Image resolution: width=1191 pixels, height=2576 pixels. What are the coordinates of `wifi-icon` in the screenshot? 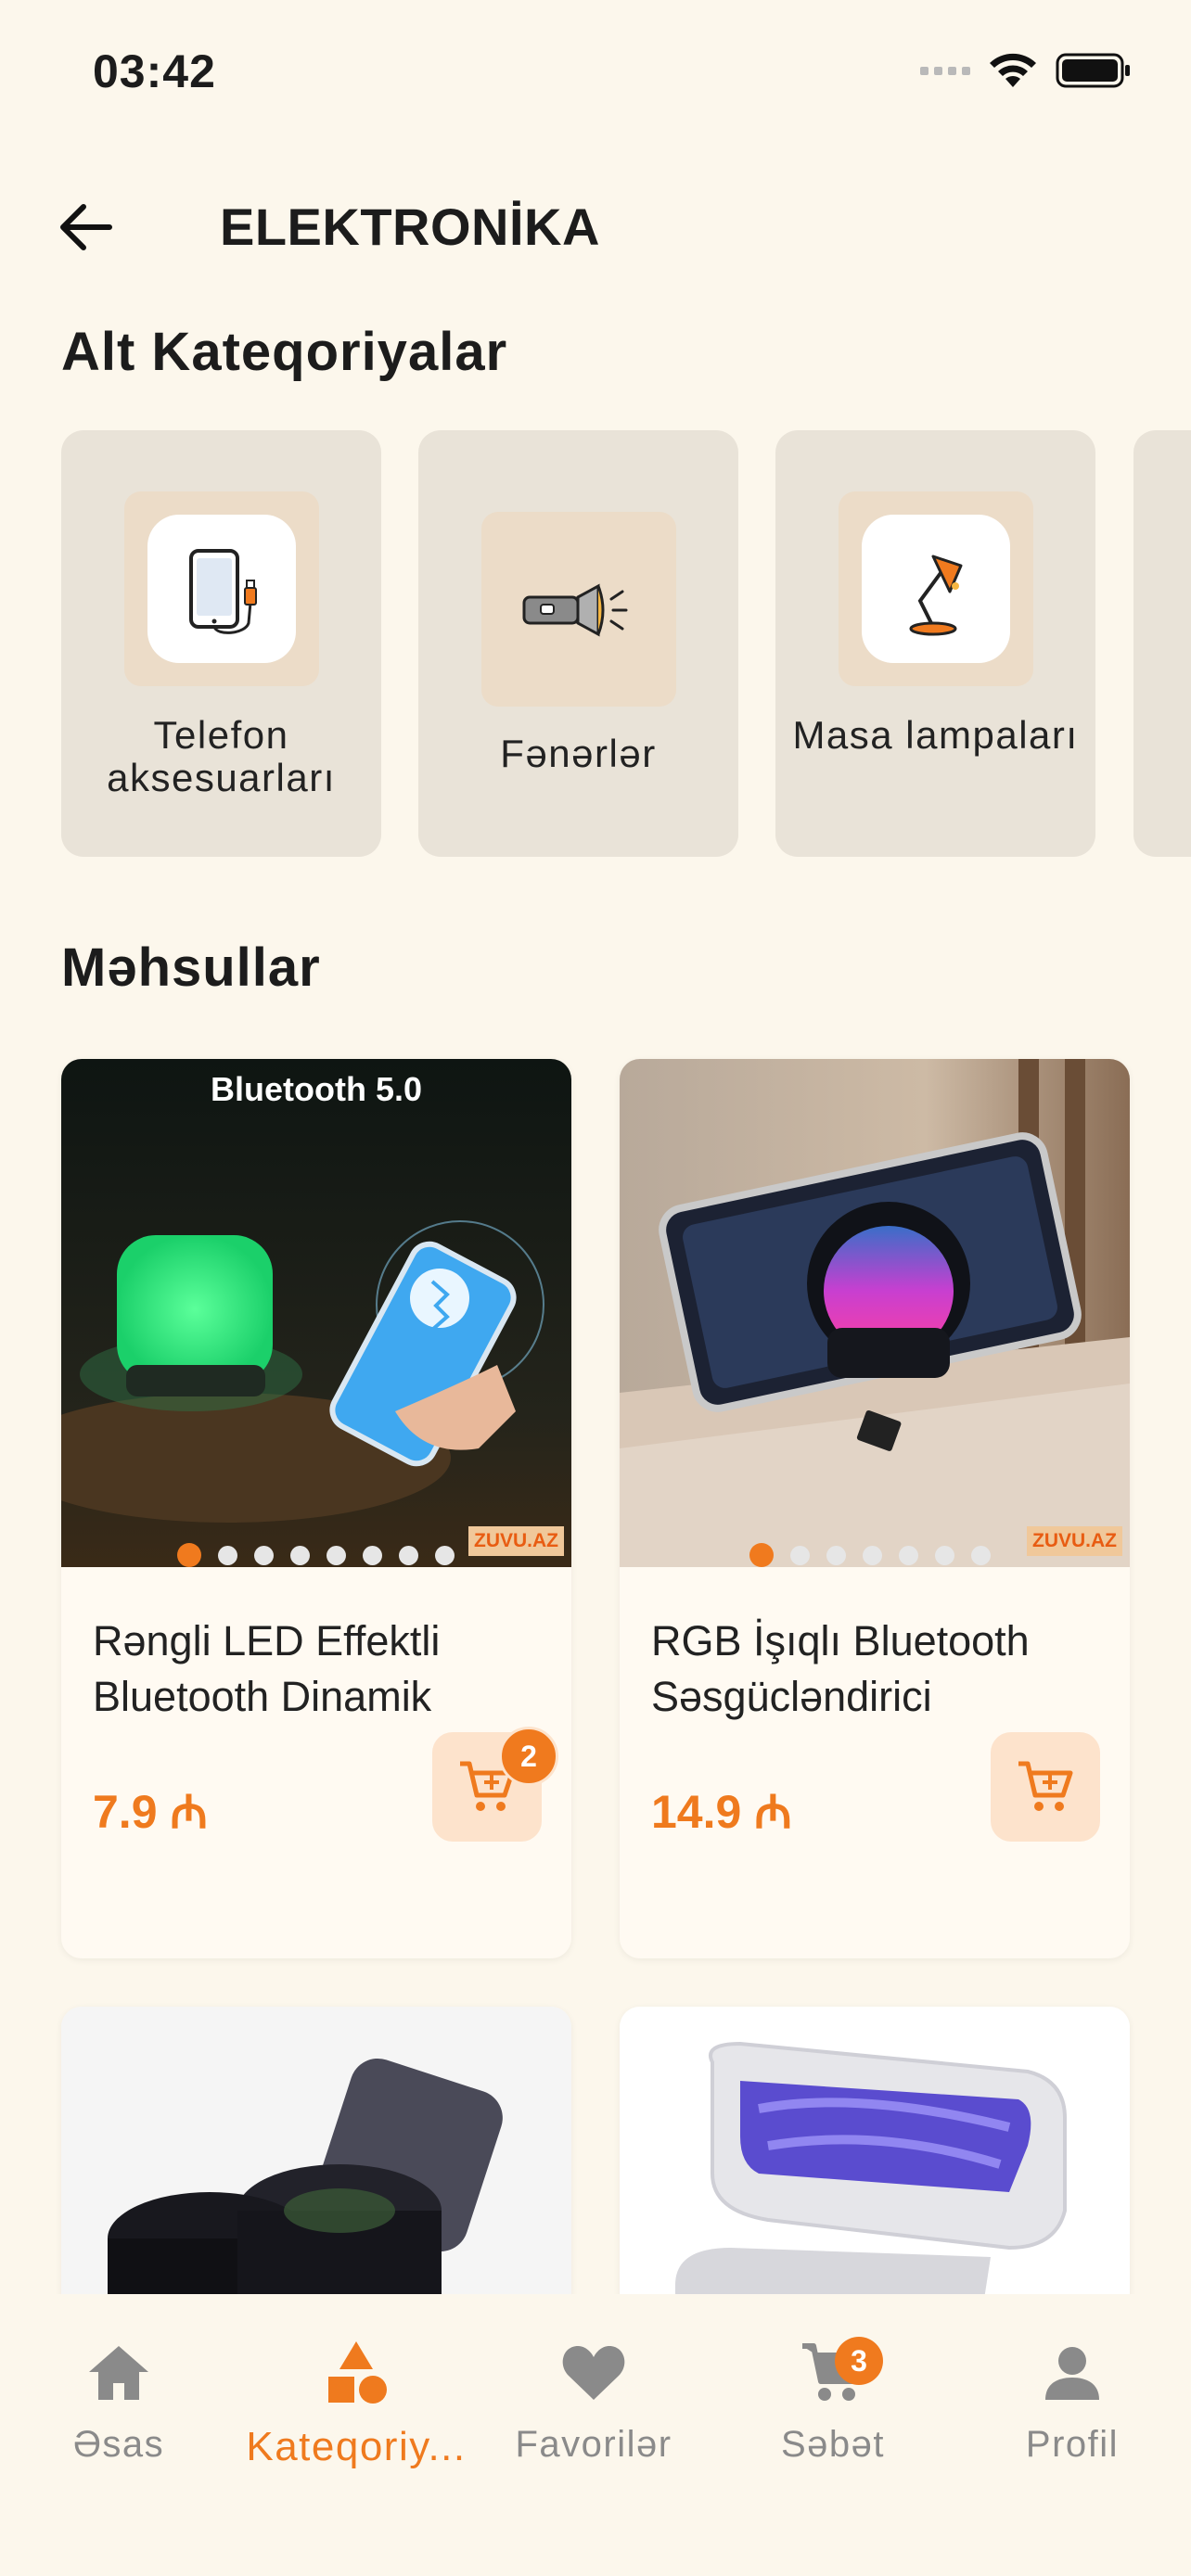 It's located at (1013, 70).